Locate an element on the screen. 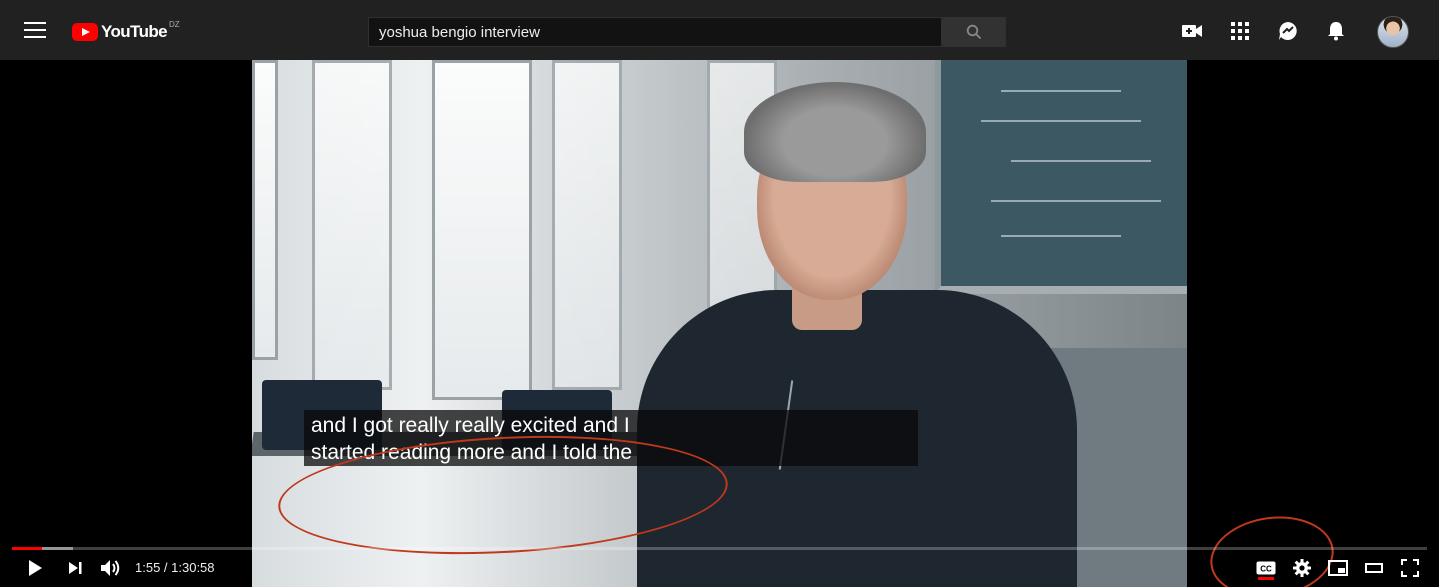 This screenshot has height=587, width=1439. caption-line: and I got really really excited and I is located at coordinates (470, 425).